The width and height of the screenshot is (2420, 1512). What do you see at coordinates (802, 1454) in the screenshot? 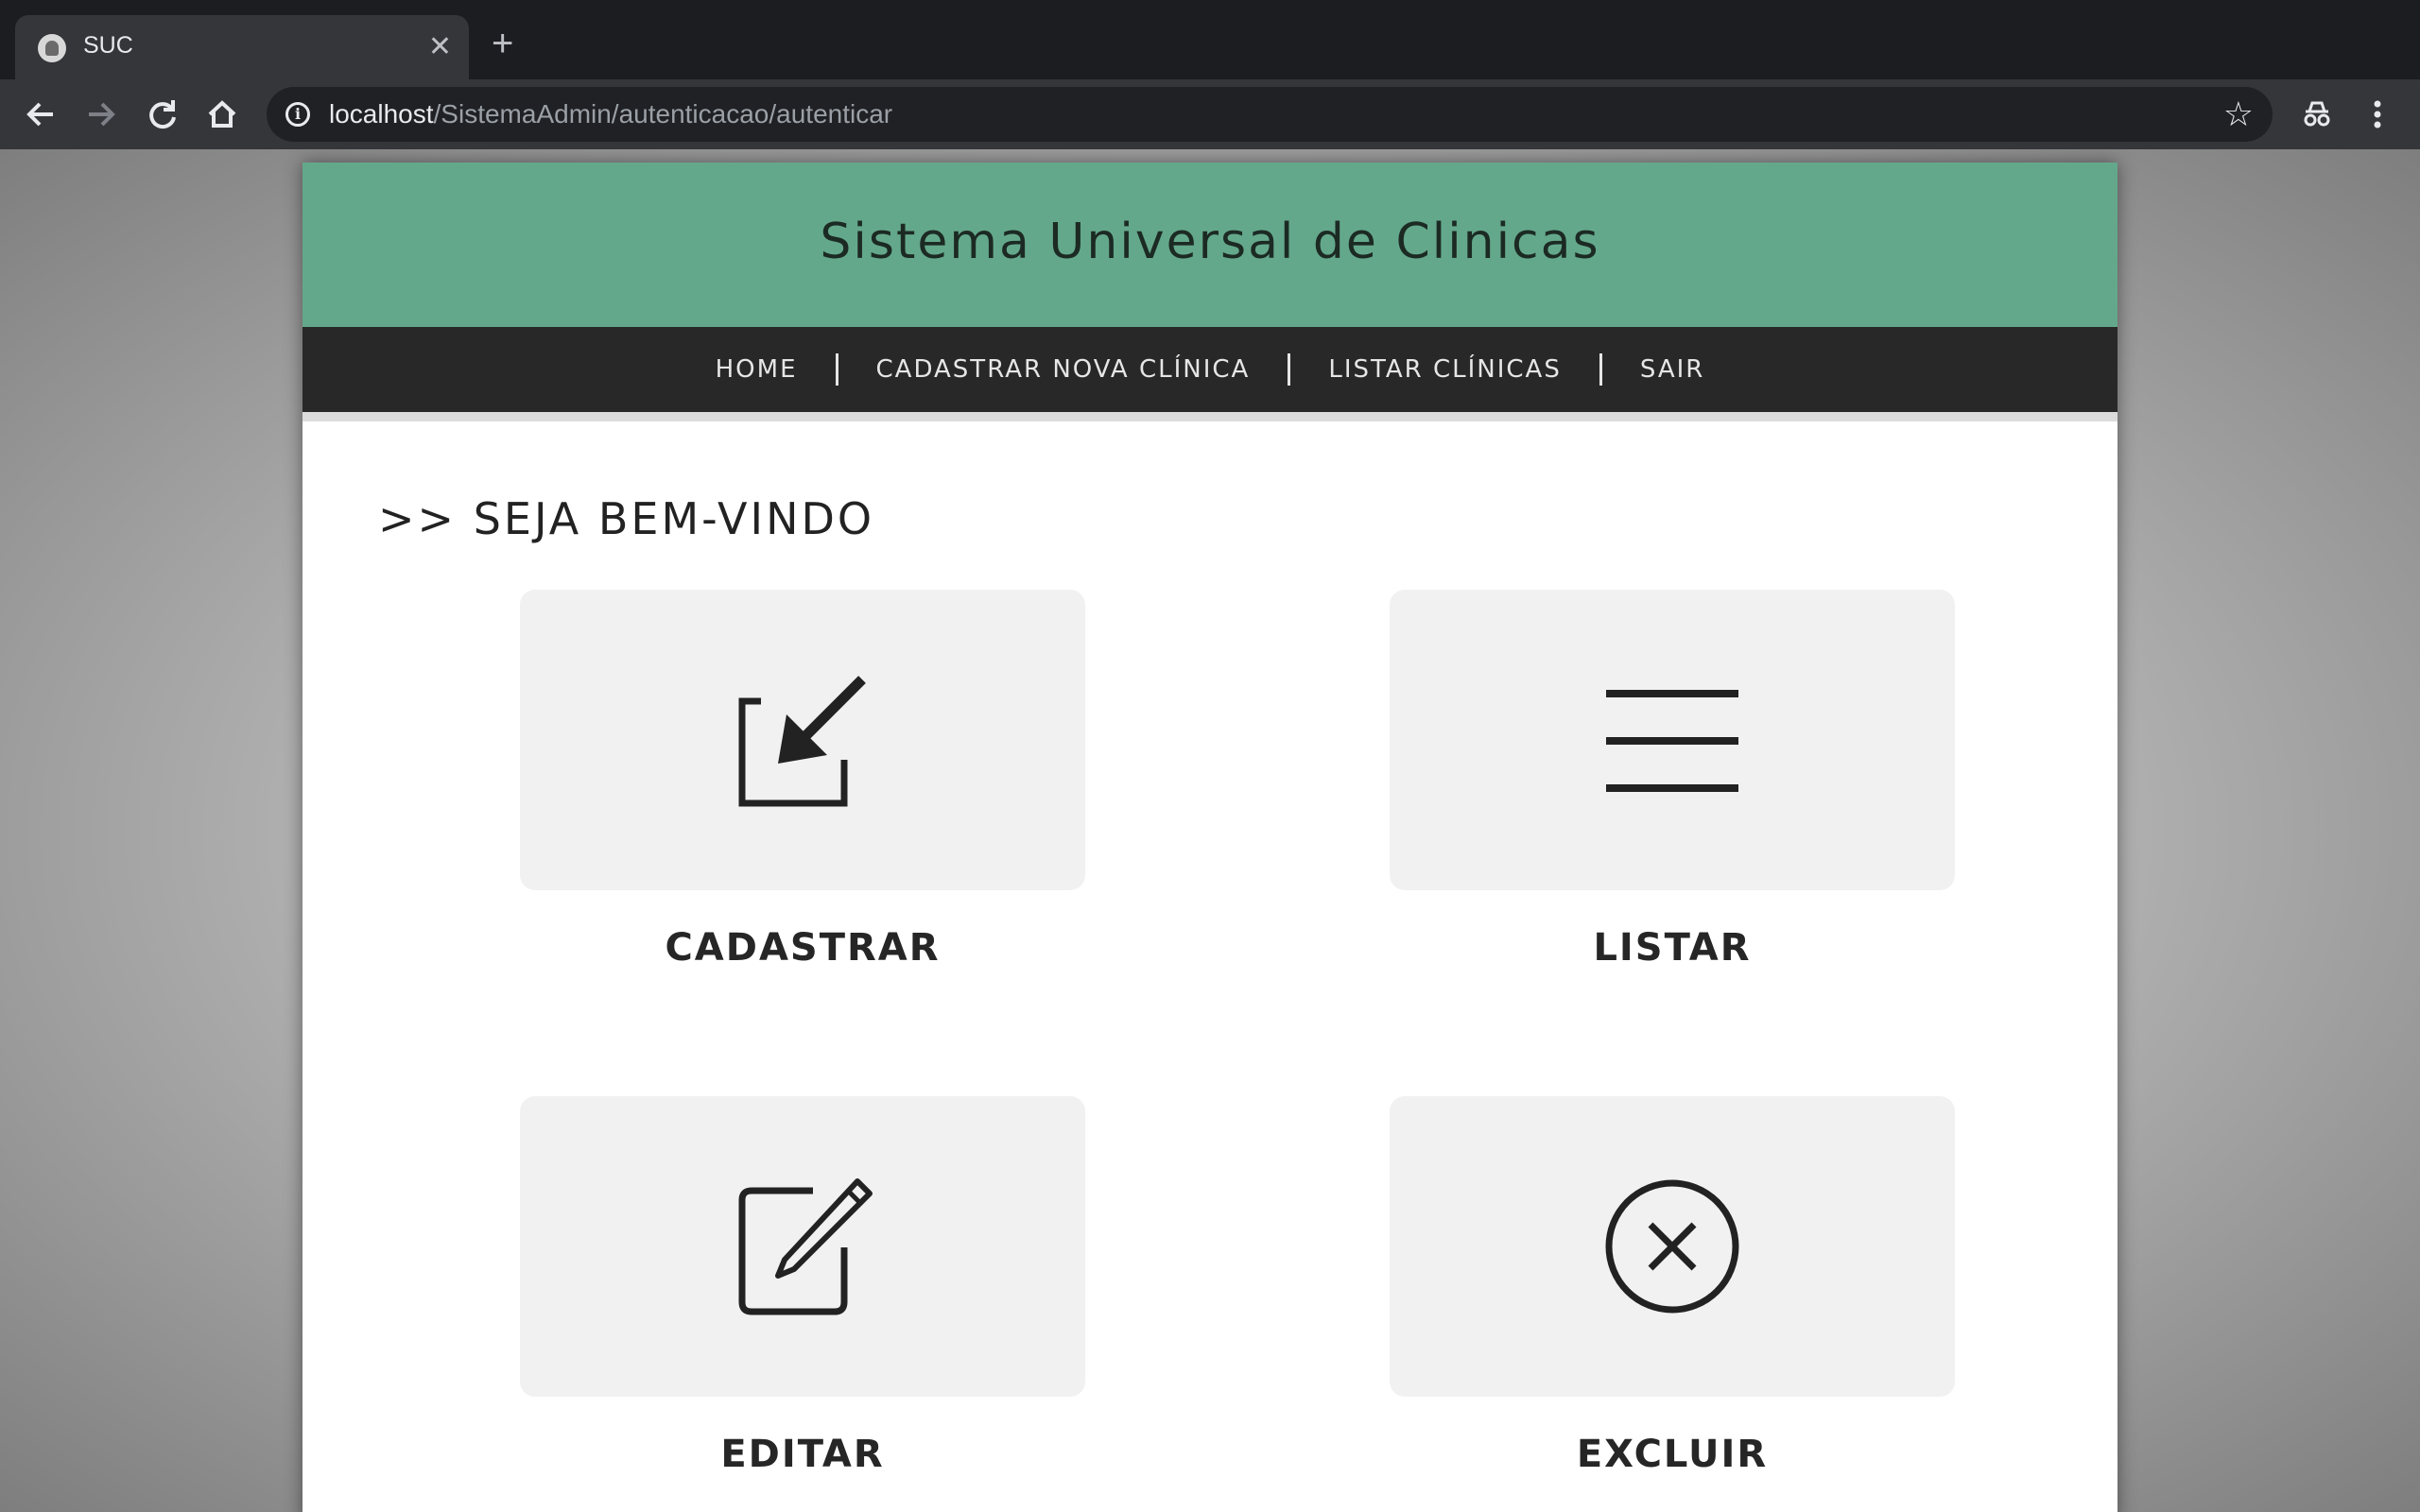
I see `card-label-editar: EDITAR` at bounding box center [802, 1454].